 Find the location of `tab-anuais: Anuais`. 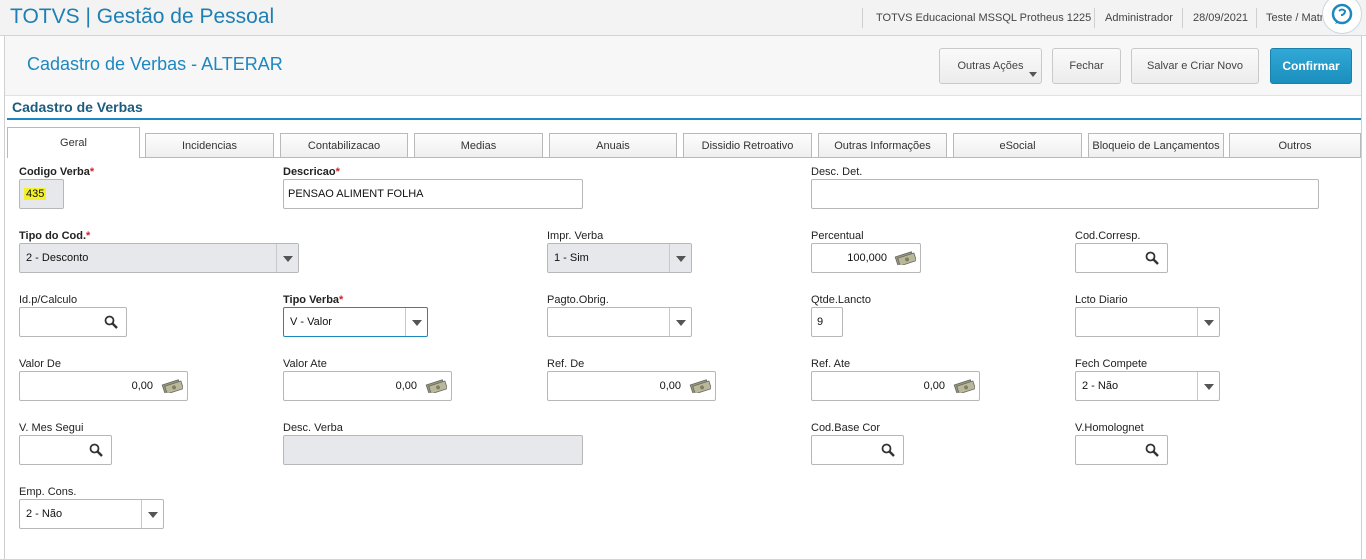

tab-anuais: Anuais is located at coordinates (613, 145).